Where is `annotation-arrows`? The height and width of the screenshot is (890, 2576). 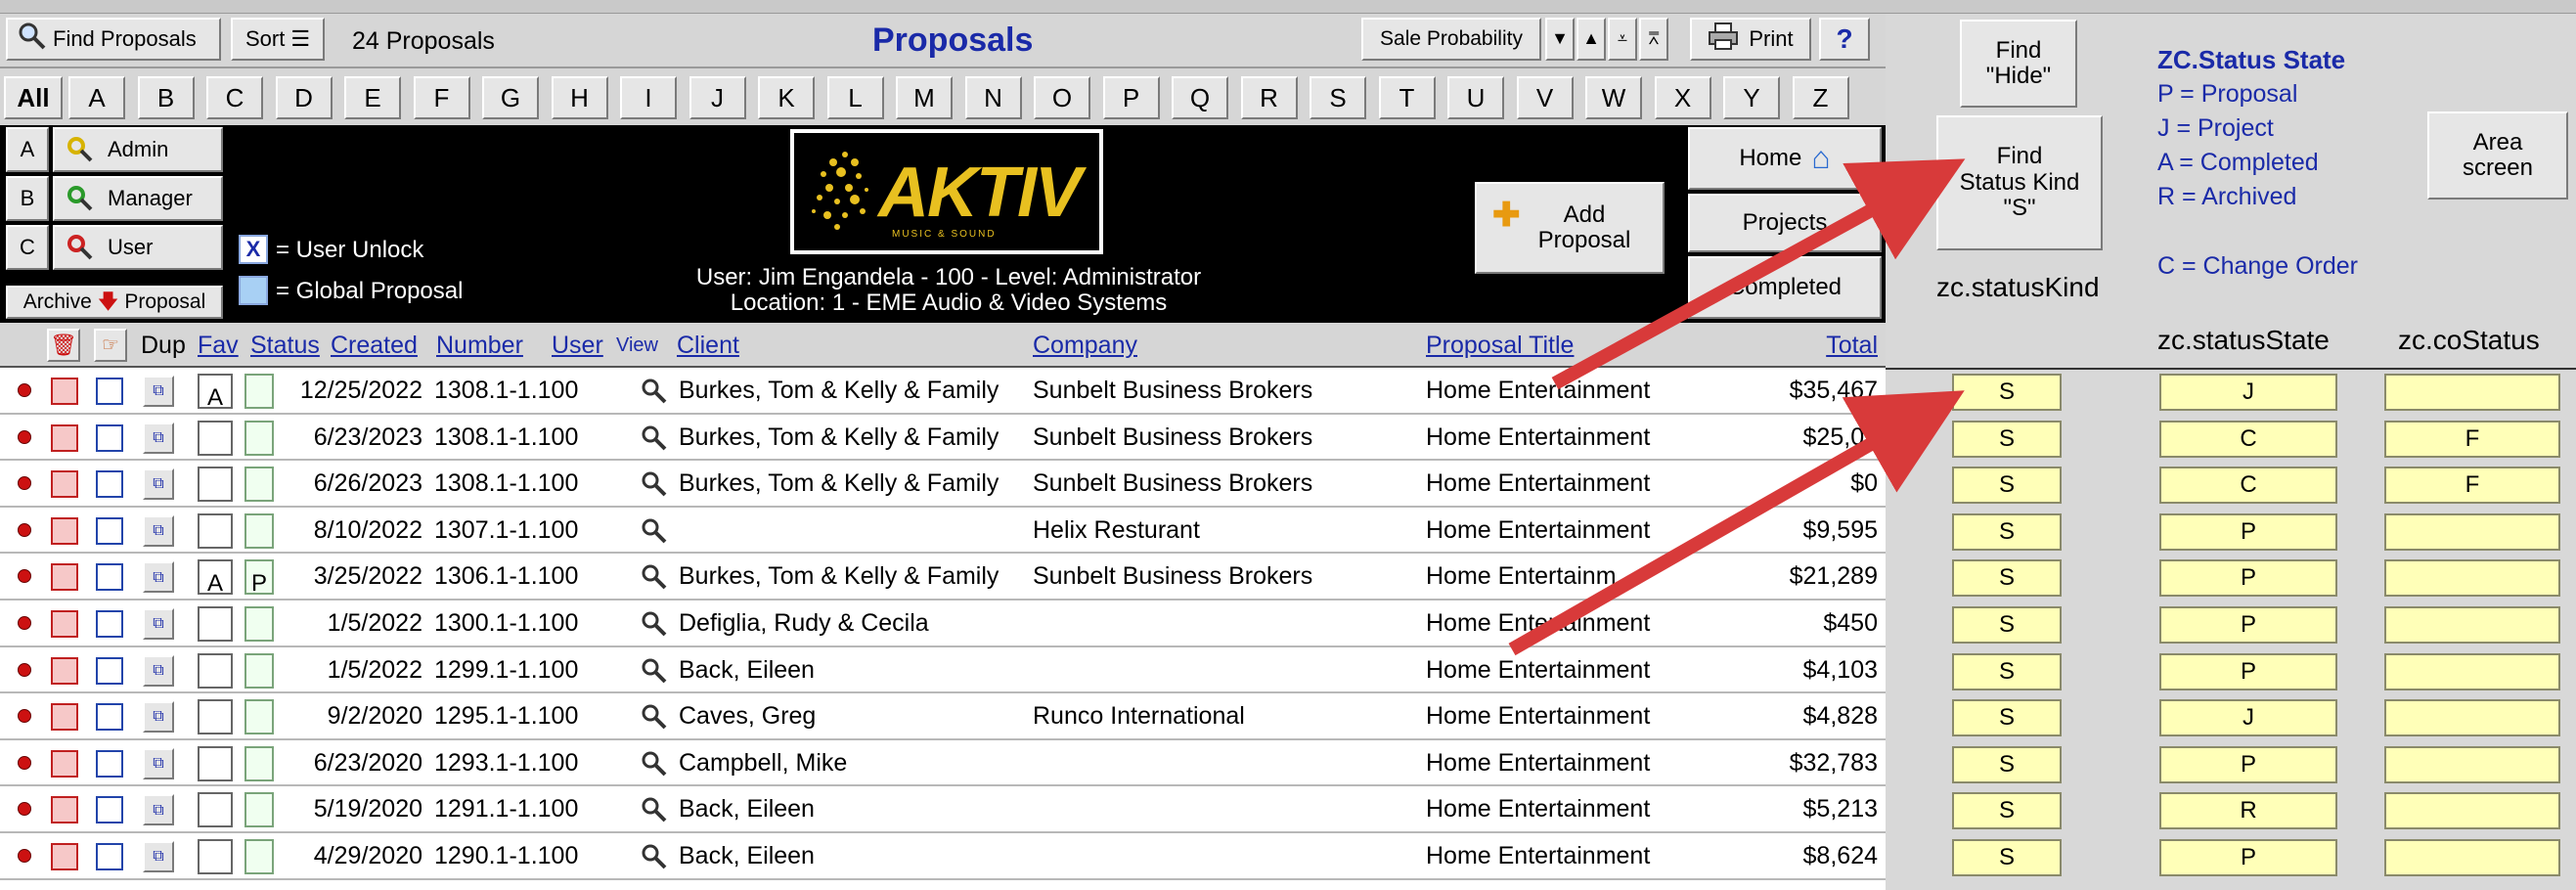 annotation-arrows is located at coordinates (1737, 407).